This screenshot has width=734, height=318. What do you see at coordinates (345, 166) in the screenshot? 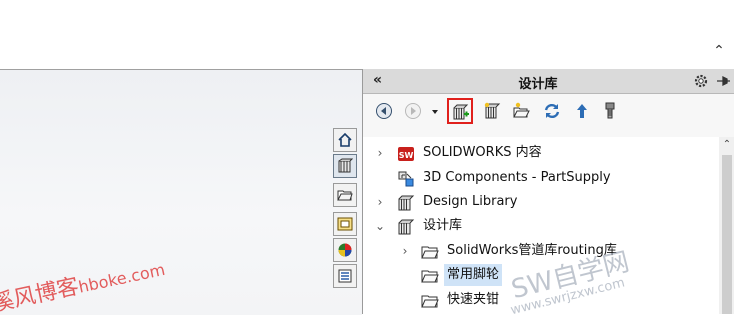
I see `design-library-tab-icon` at bounding box center [345, 166].